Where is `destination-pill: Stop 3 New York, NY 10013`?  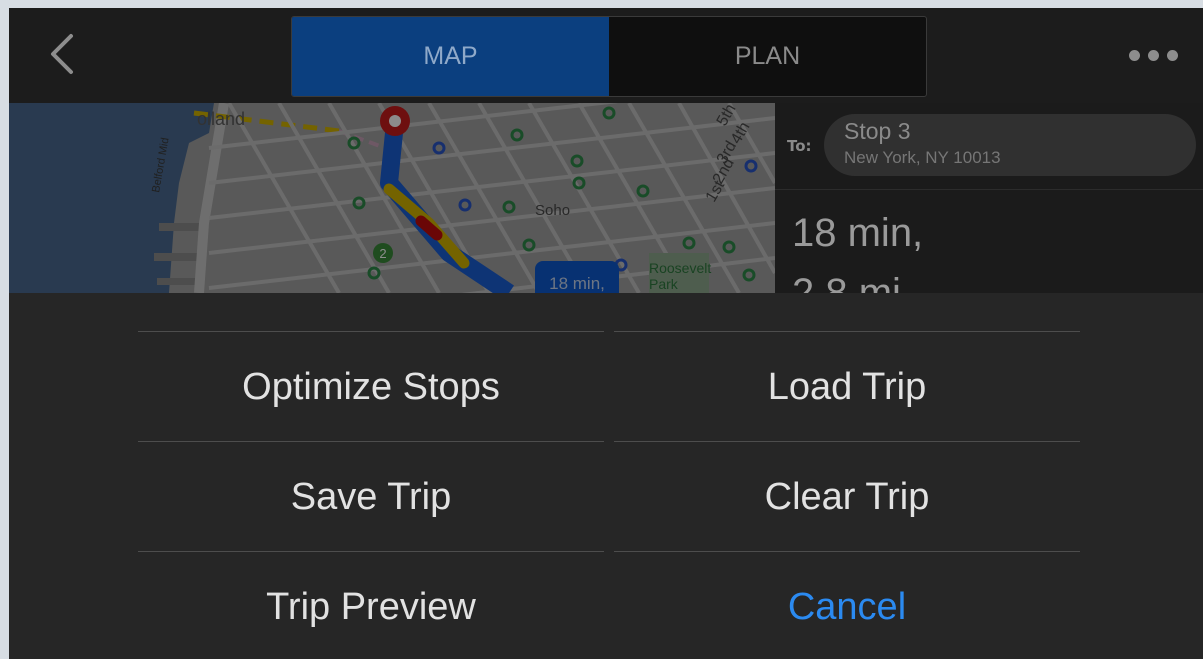
destination-pill: Stop 3 New York, NY 10013 is located at coordinates (1010, 145).